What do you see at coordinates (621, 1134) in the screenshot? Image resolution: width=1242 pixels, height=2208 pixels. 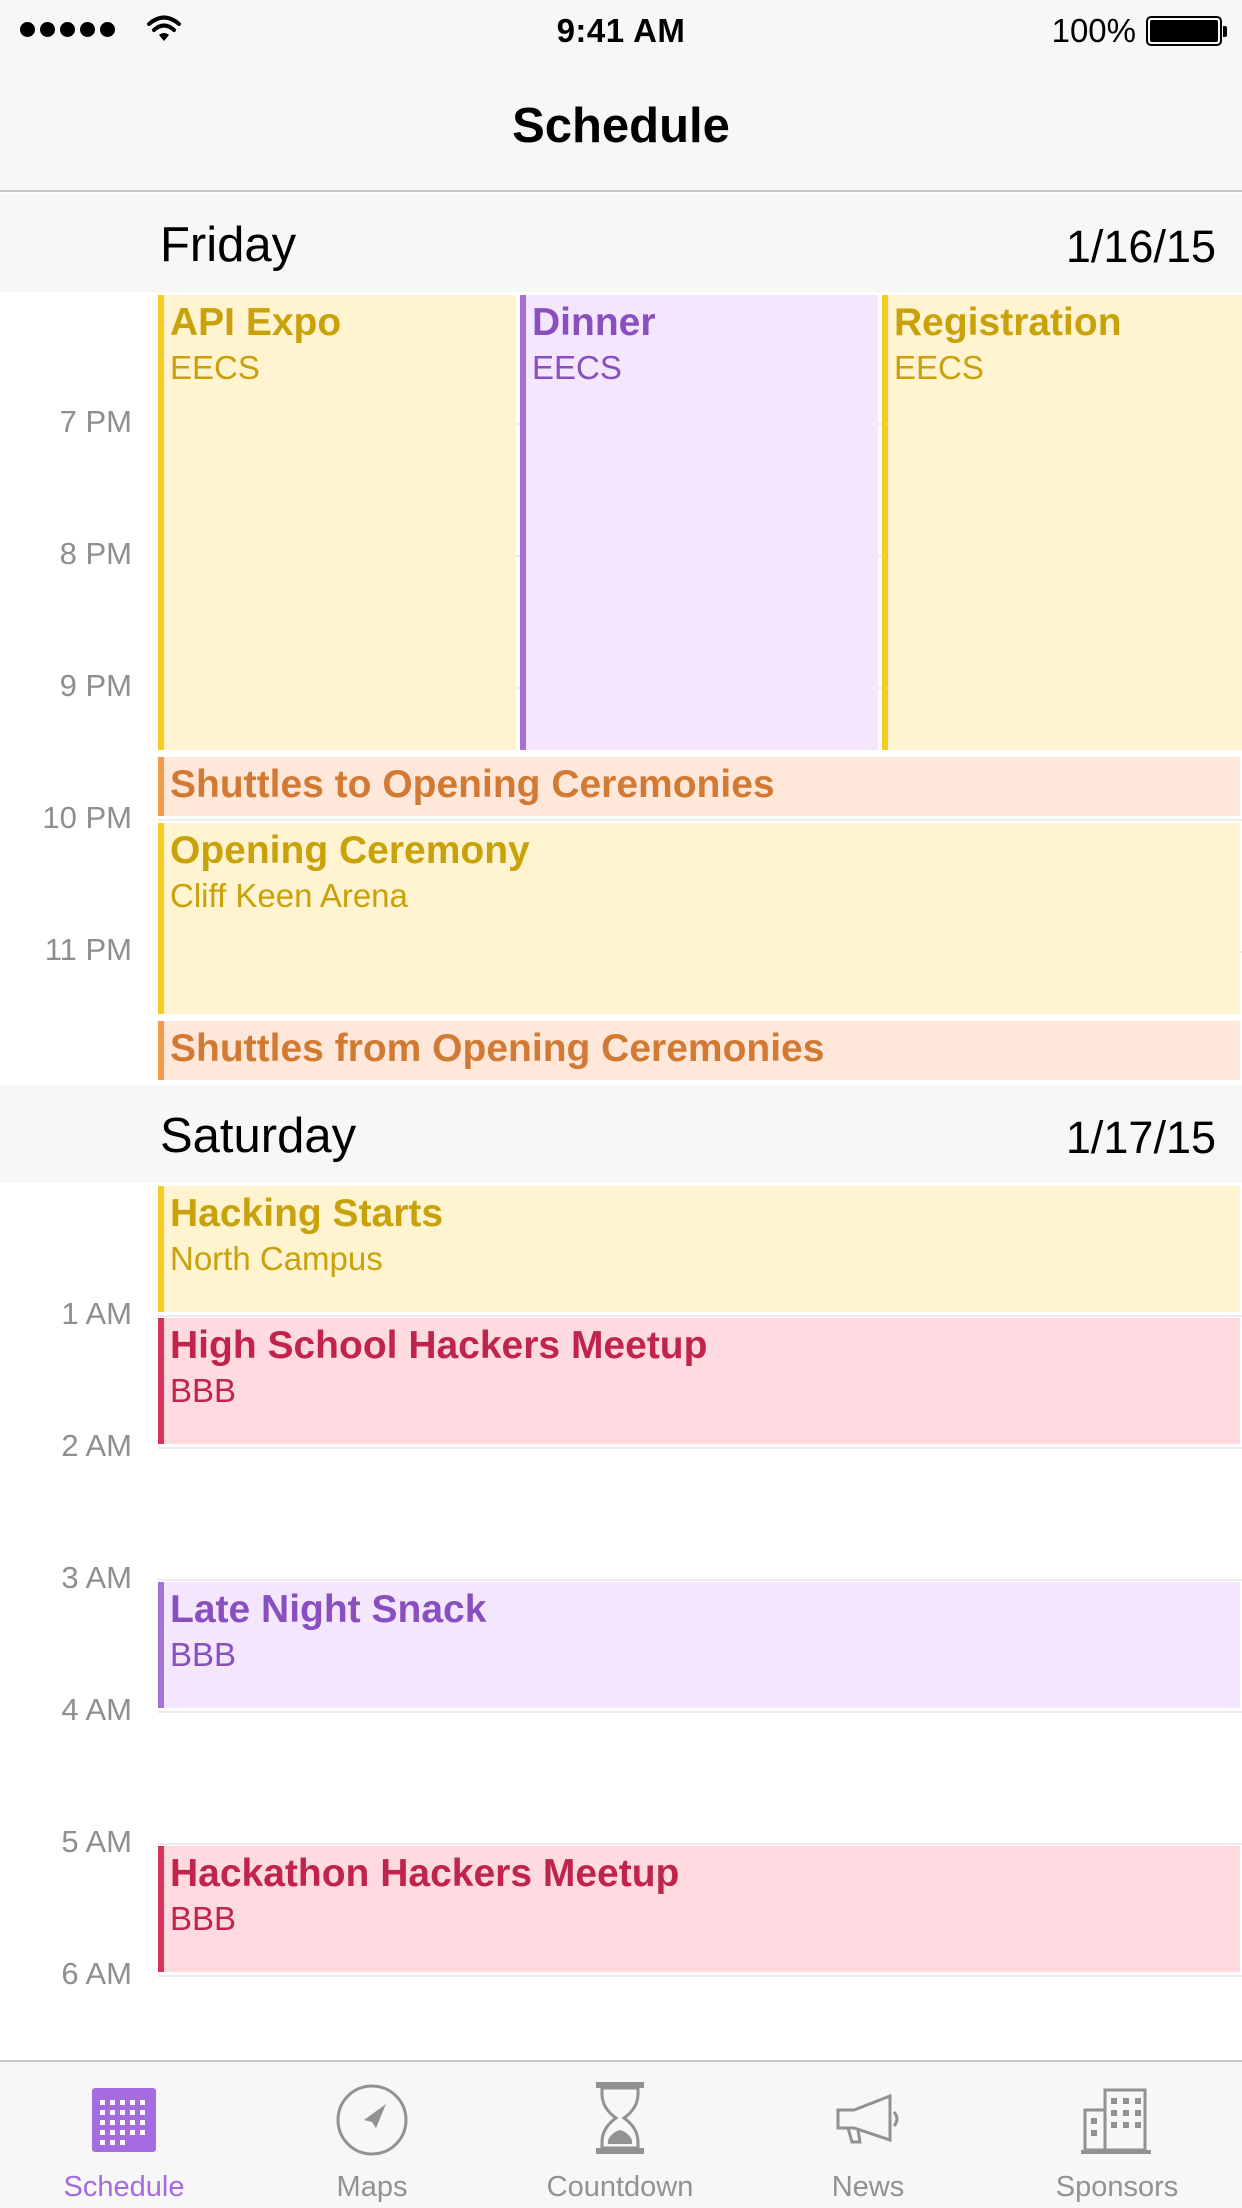 I see `day-header-saturday: Saturday 1/17/15` at bounding box center [621, 1134].